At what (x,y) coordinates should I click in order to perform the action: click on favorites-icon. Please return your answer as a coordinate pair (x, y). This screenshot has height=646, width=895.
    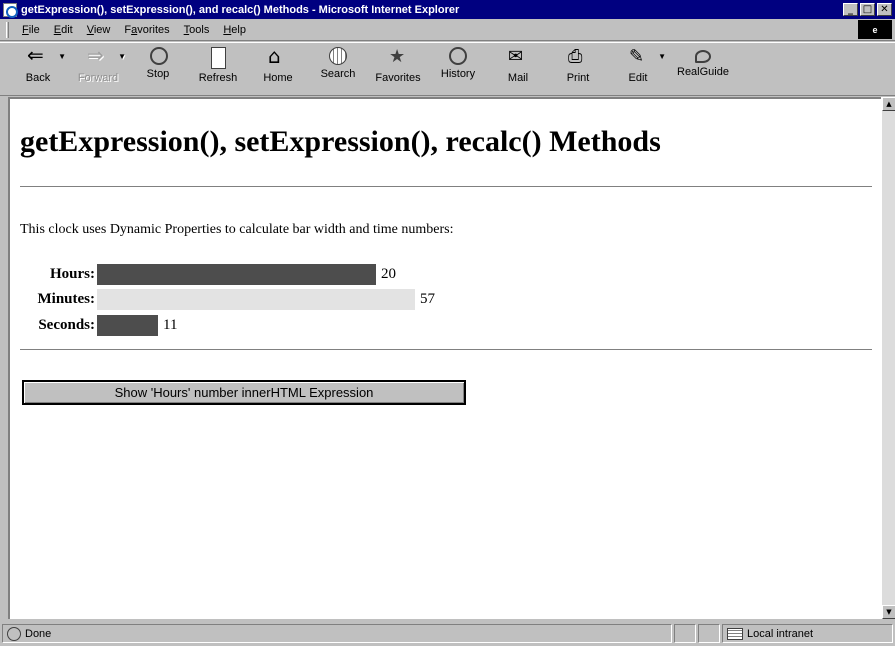
    Looking at the image, I should click on (398, 57).